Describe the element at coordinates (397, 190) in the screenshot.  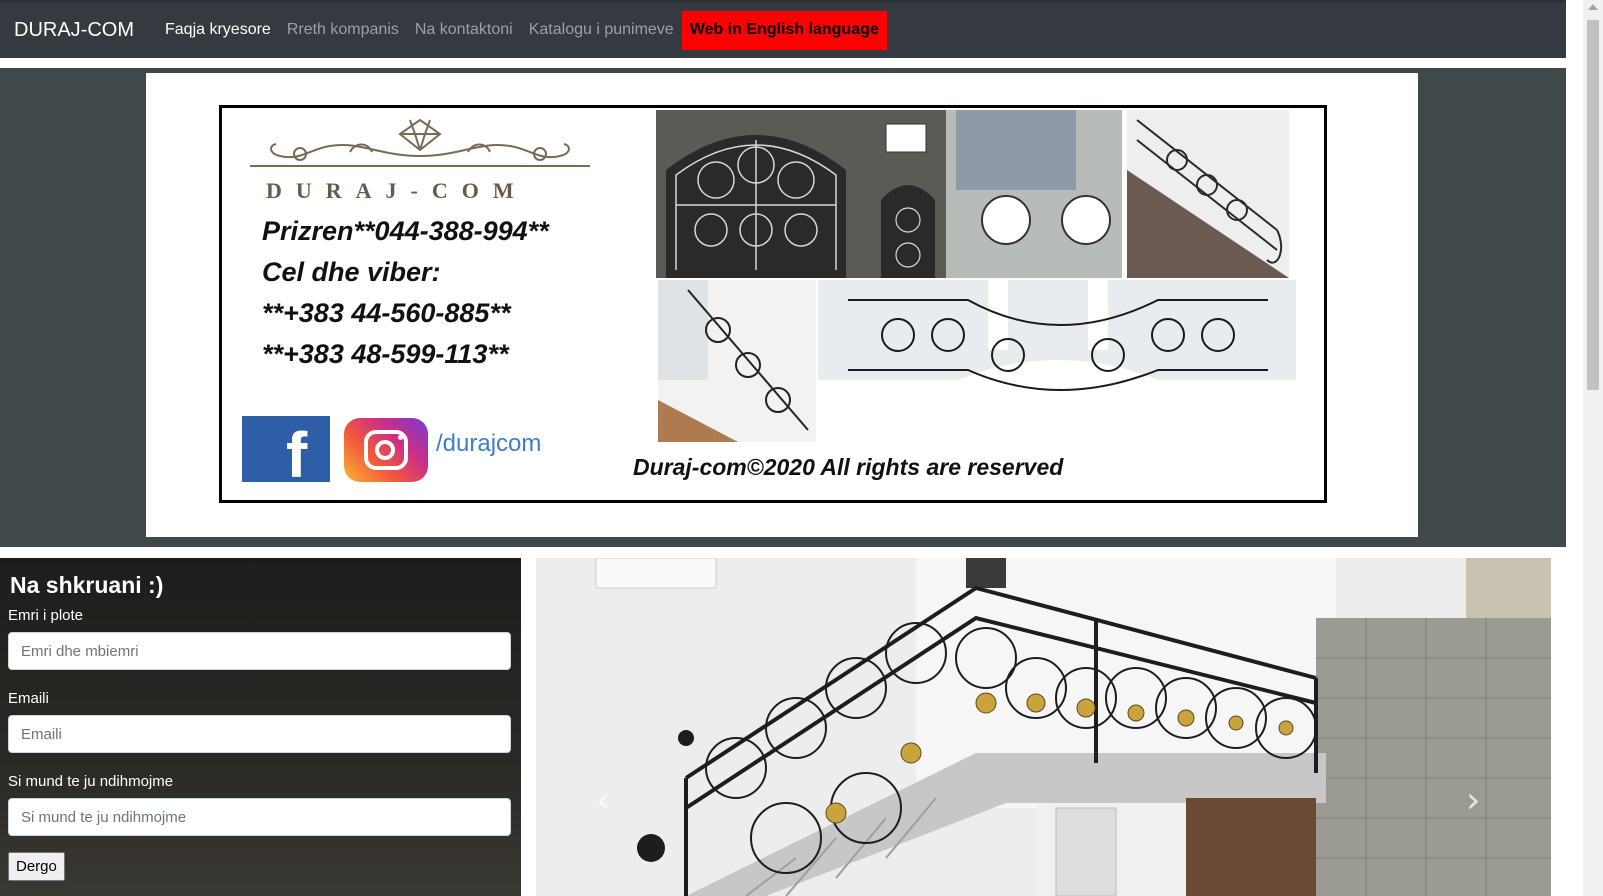
I see `banner-logo-text: DURAJ-COM` at that location.